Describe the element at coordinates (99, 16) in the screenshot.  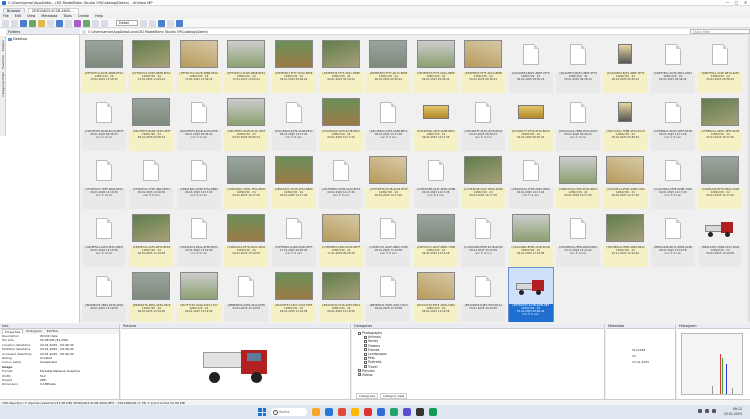
I see `menu-help: Help` at that location.